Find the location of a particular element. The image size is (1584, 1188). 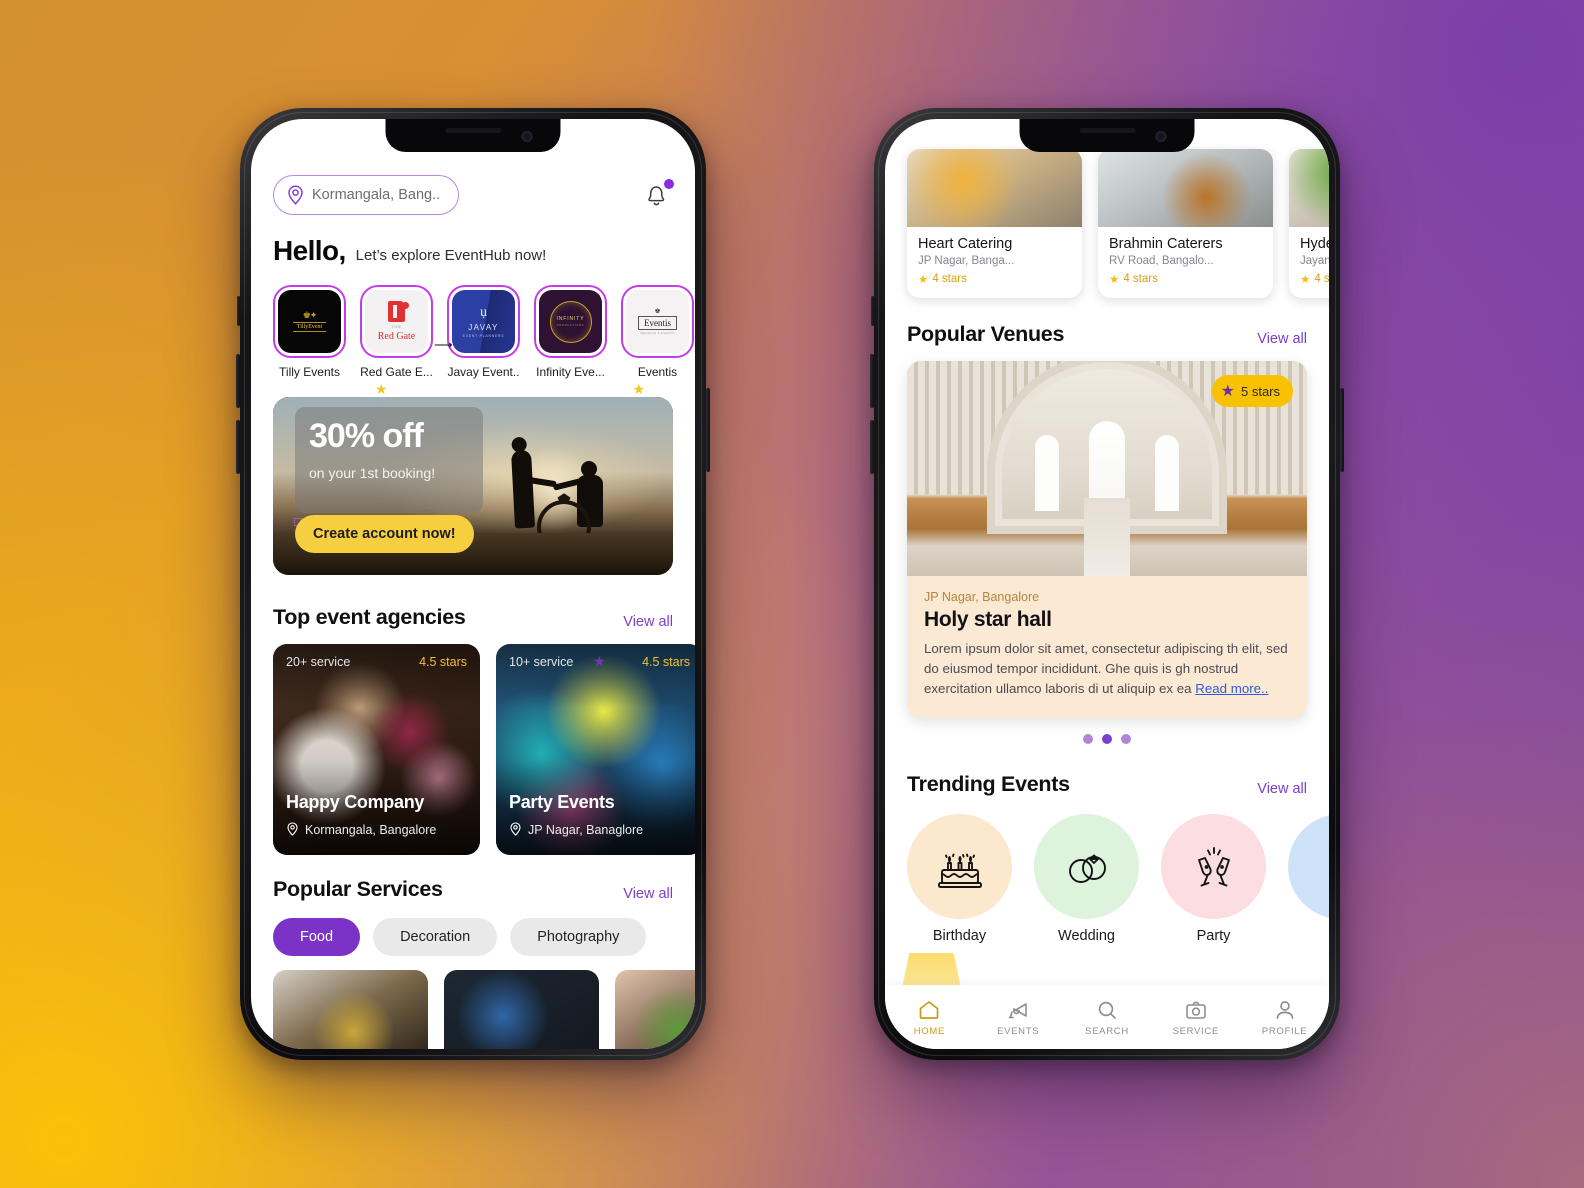

champagne-glasses-icon is located at coordinates (1214, 866).